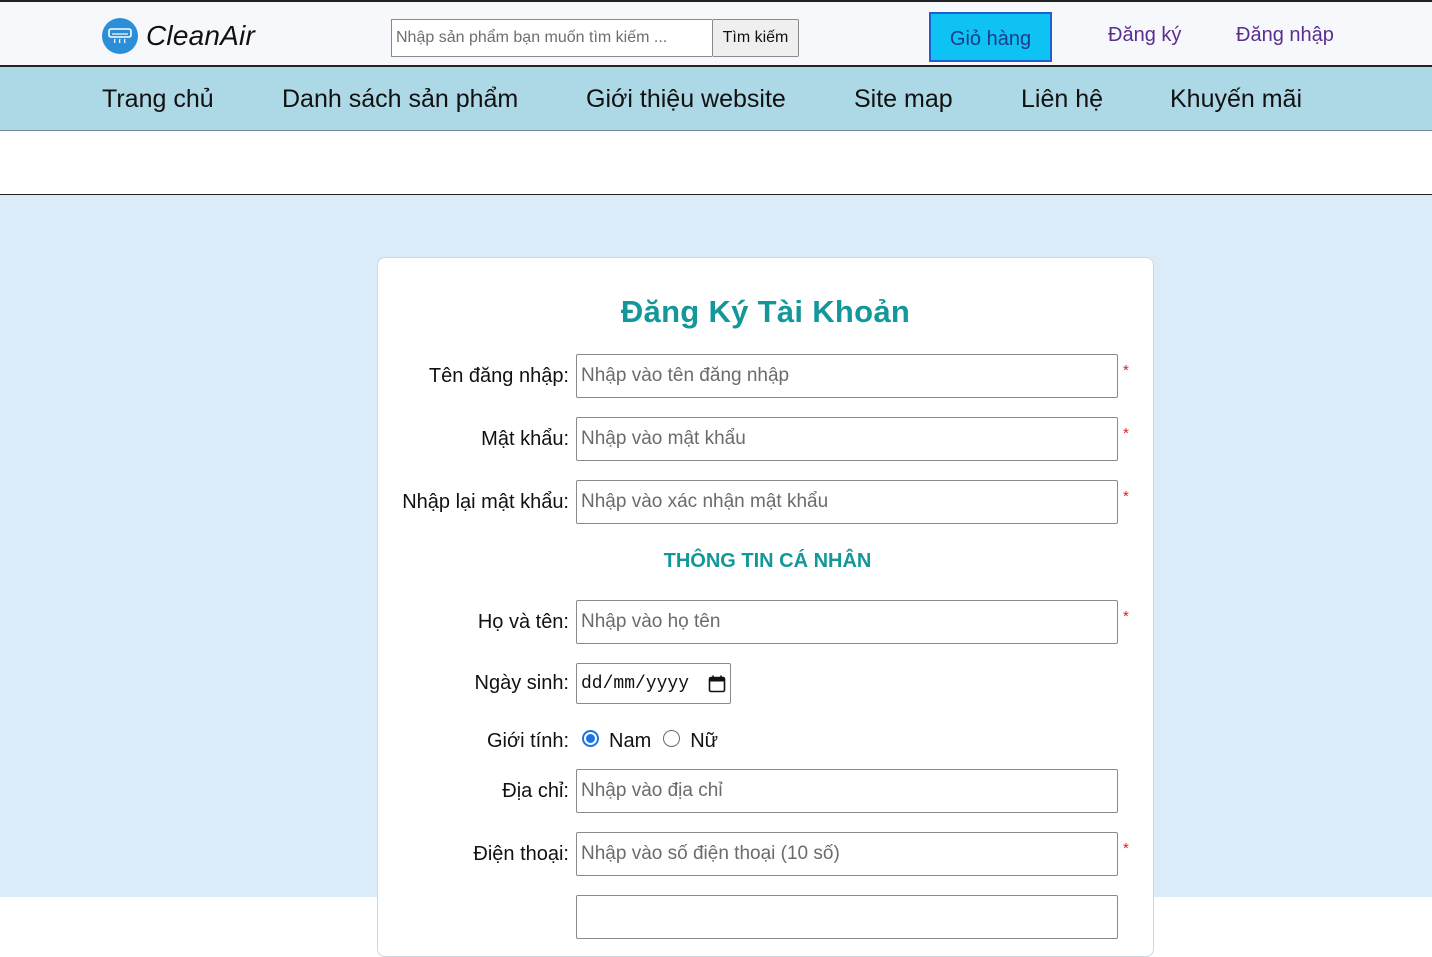 The image size is (1432, 957). Describe the element at coordinates (527, 741) in the screenshot. I see `gender-label: Giới tính:` at that location.